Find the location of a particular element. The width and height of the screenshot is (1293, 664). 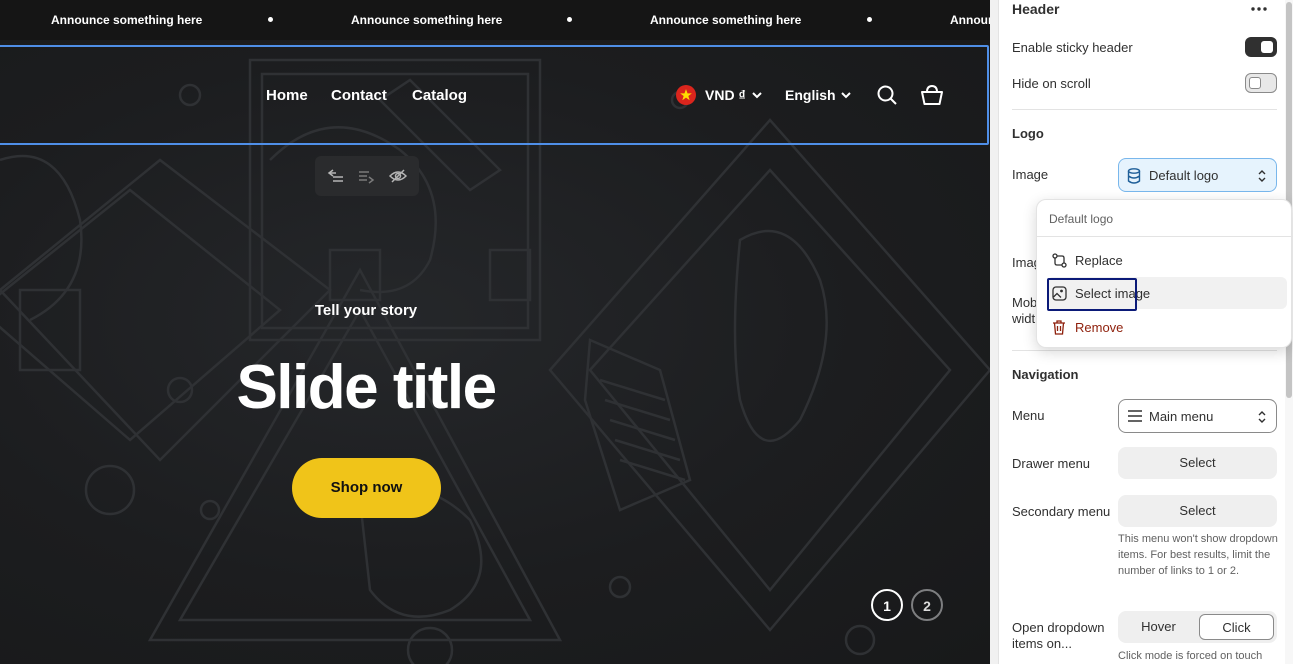

vietnam-flag-icon is located at coordinates (686, 95).